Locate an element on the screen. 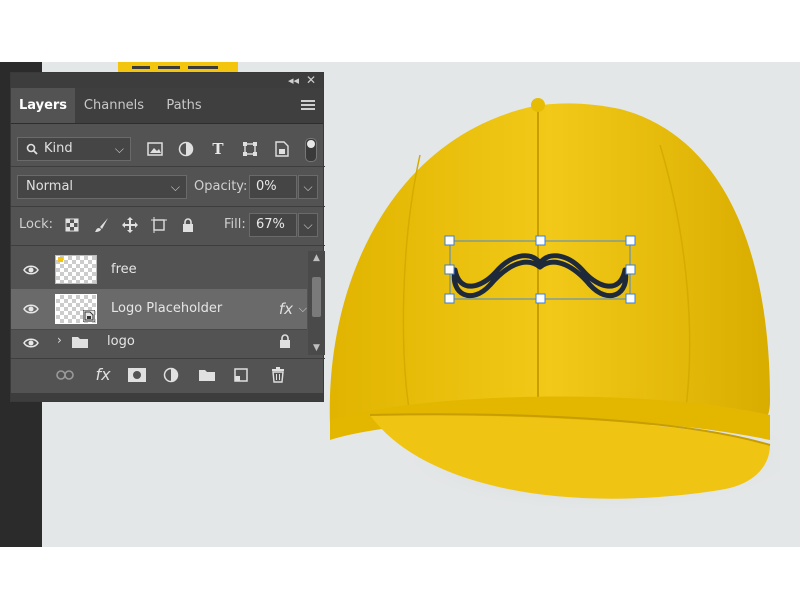  opacity-dropdown: ⌵ is located at coordinates (308, 187).